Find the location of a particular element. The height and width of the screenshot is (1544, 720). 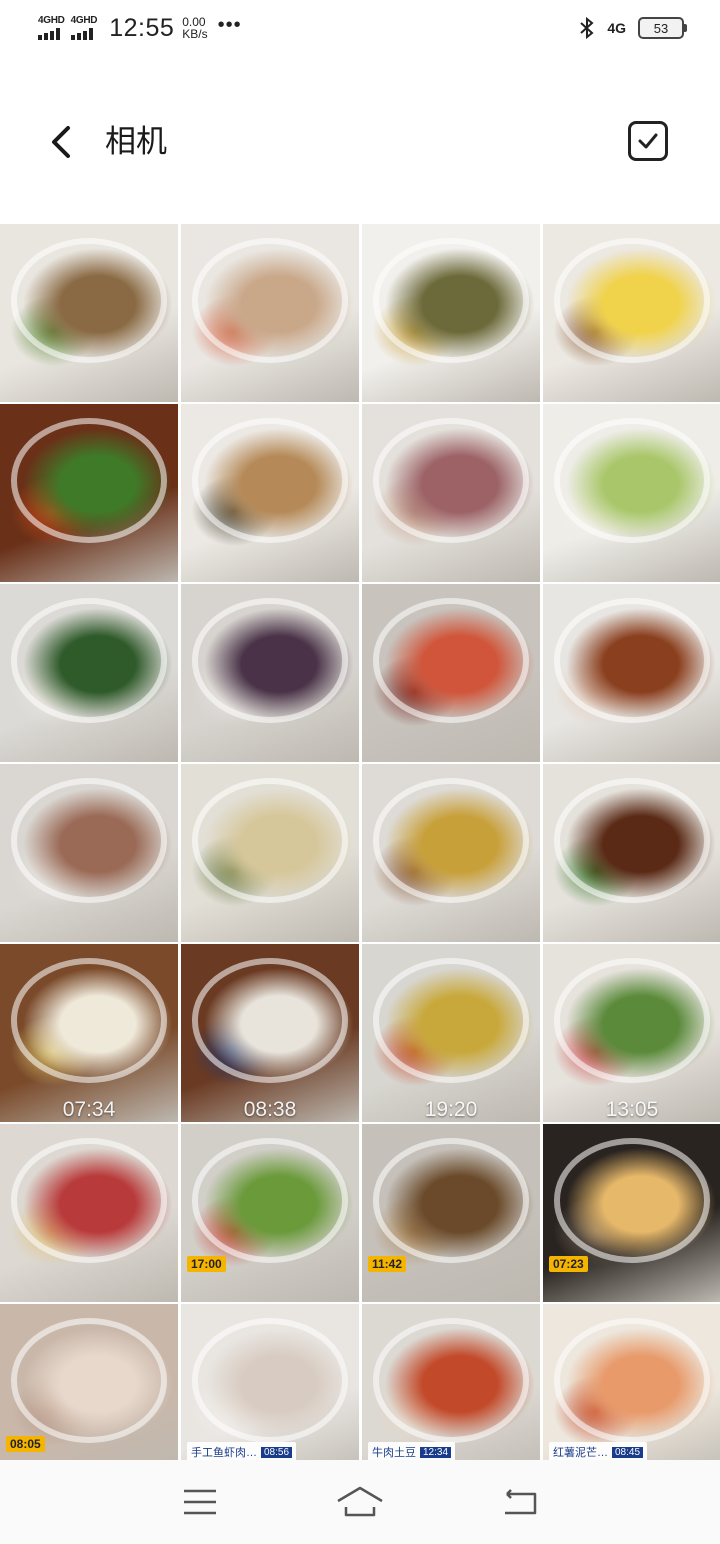

checkmark-icon is located at coordinates (648, 141).